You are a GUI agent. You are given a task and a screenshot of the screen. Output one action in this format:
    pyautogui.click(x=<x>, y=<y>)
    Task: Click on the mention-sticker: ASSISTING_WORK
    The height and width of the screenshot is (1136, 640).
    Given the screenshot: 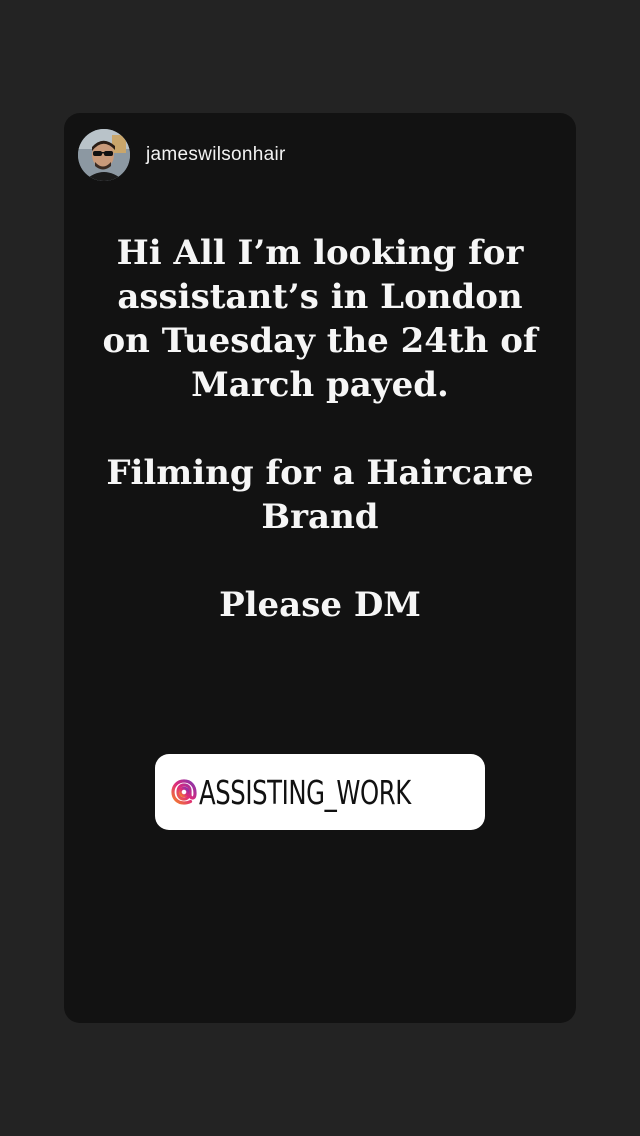 What is the action you would take?
    pyautogui.click(x=320, y=792)
    